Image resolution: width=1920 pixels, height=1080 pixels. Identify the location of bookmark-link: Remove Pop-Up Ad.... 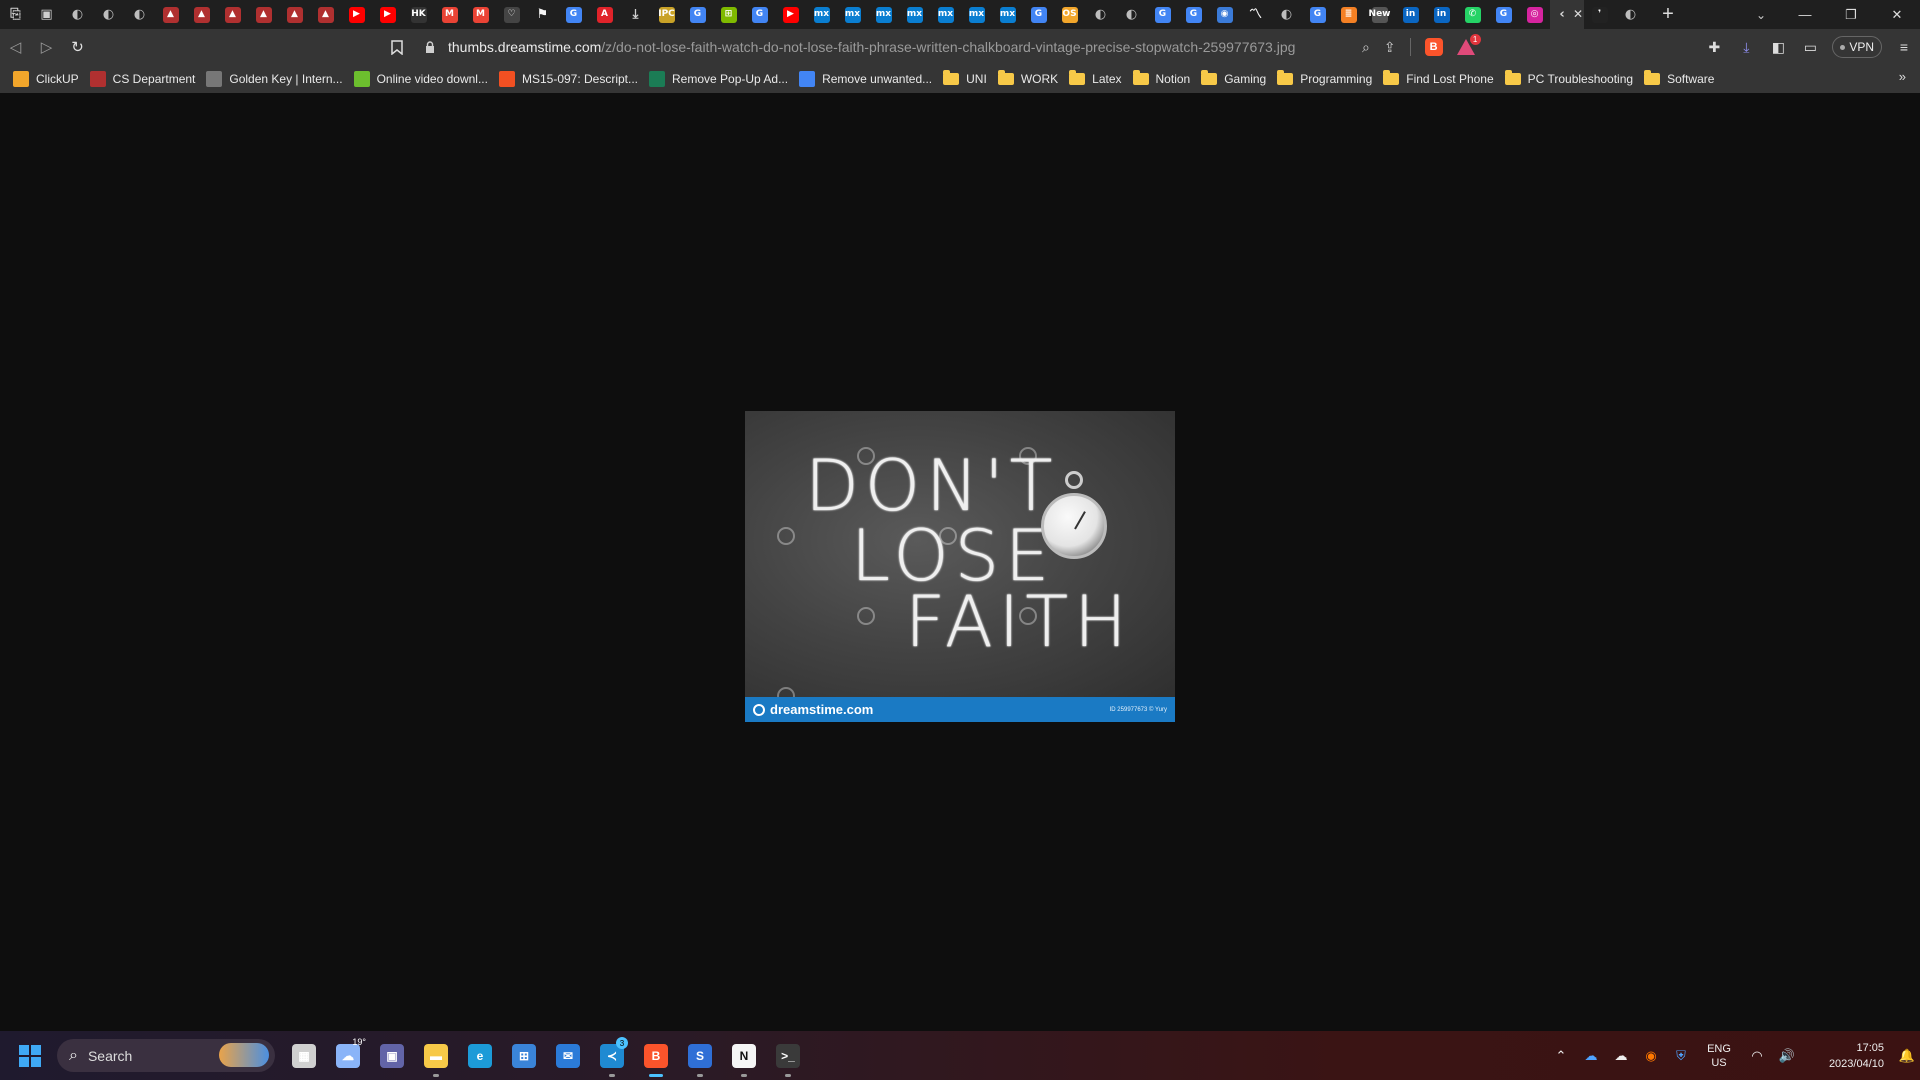
(721, 79).